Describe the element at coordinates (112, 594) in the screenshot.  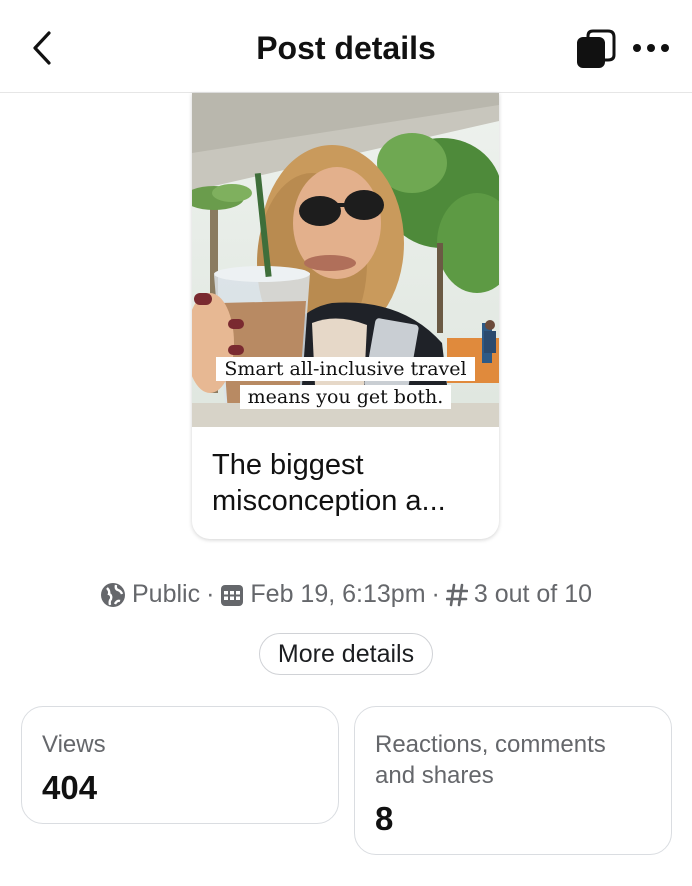
I see `globe-icon` at that location.